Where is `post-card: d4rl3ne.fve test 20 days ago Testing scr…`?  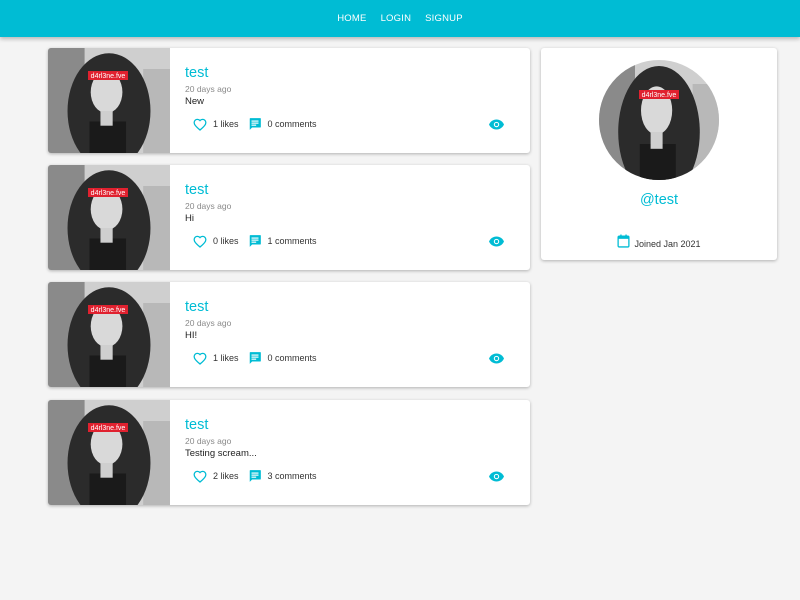 post-card: d4rl3ne.fve test 20 days ago Testing scr… is located at coordinates (289, 452).